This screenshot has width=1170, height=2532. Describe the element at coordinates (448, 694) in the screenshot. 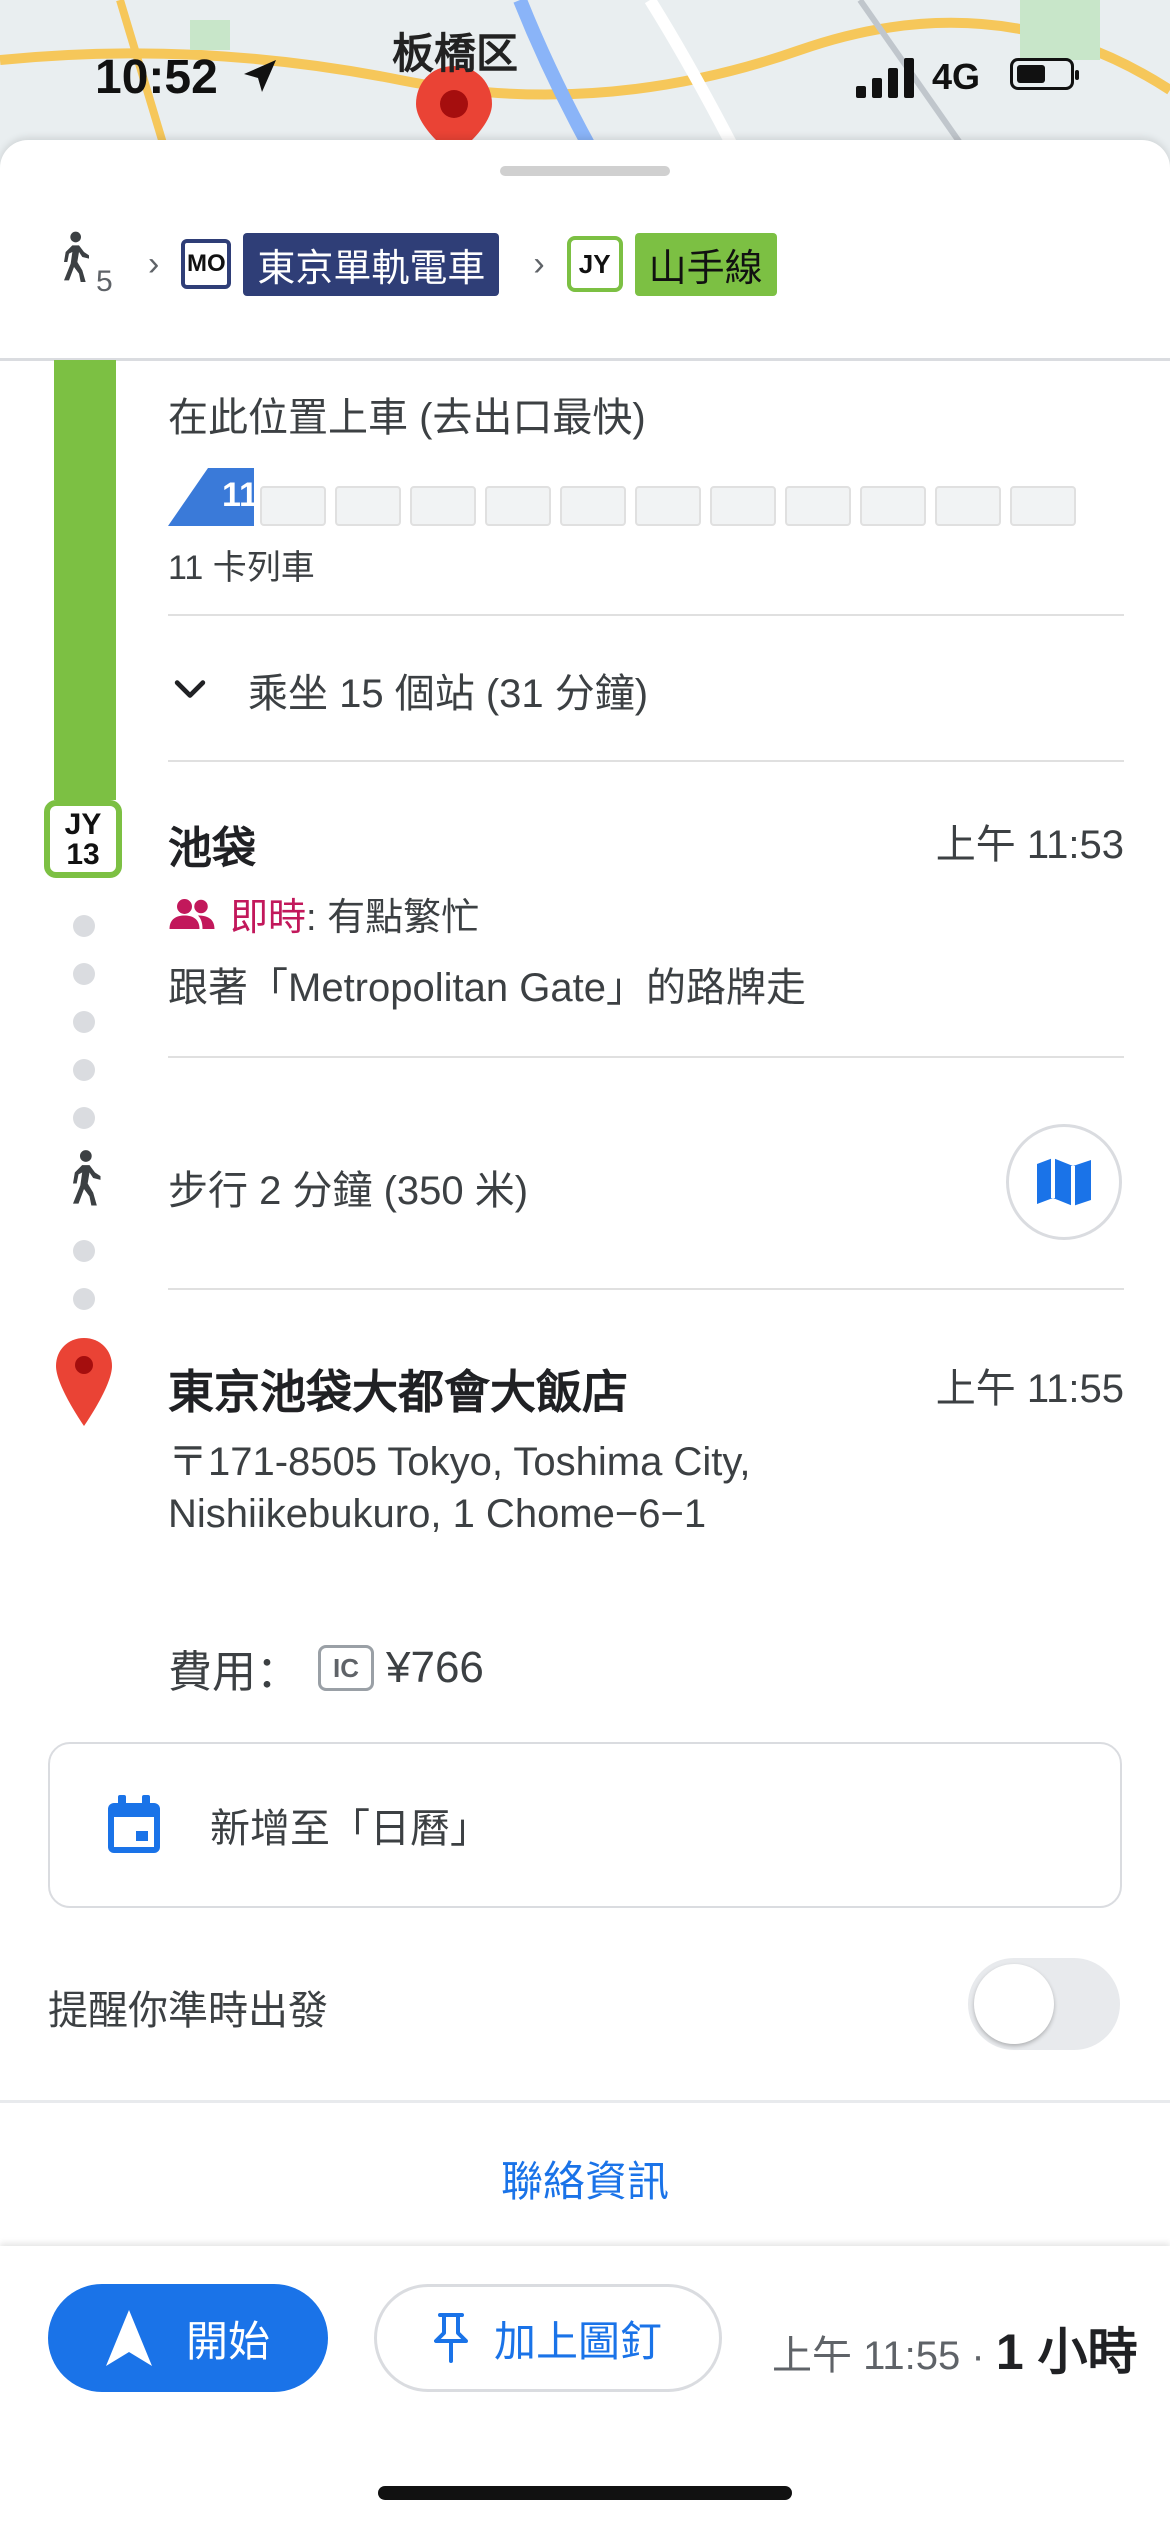

I see `ride-summary: 乘坐 15 個站 (31 分鐘)` at that location.